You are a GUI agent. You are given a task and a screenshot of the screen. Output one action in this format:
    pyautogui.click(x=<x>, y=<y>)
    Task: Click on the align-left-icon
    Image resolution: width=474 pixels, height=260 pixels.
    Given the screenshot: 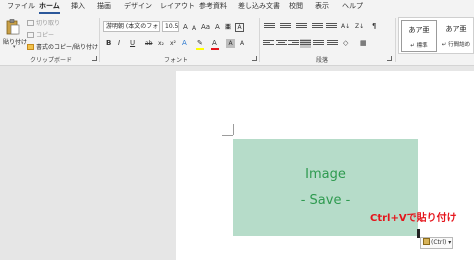 What is the action you would take?
    pyautogui.click(x=268, y=43)
    